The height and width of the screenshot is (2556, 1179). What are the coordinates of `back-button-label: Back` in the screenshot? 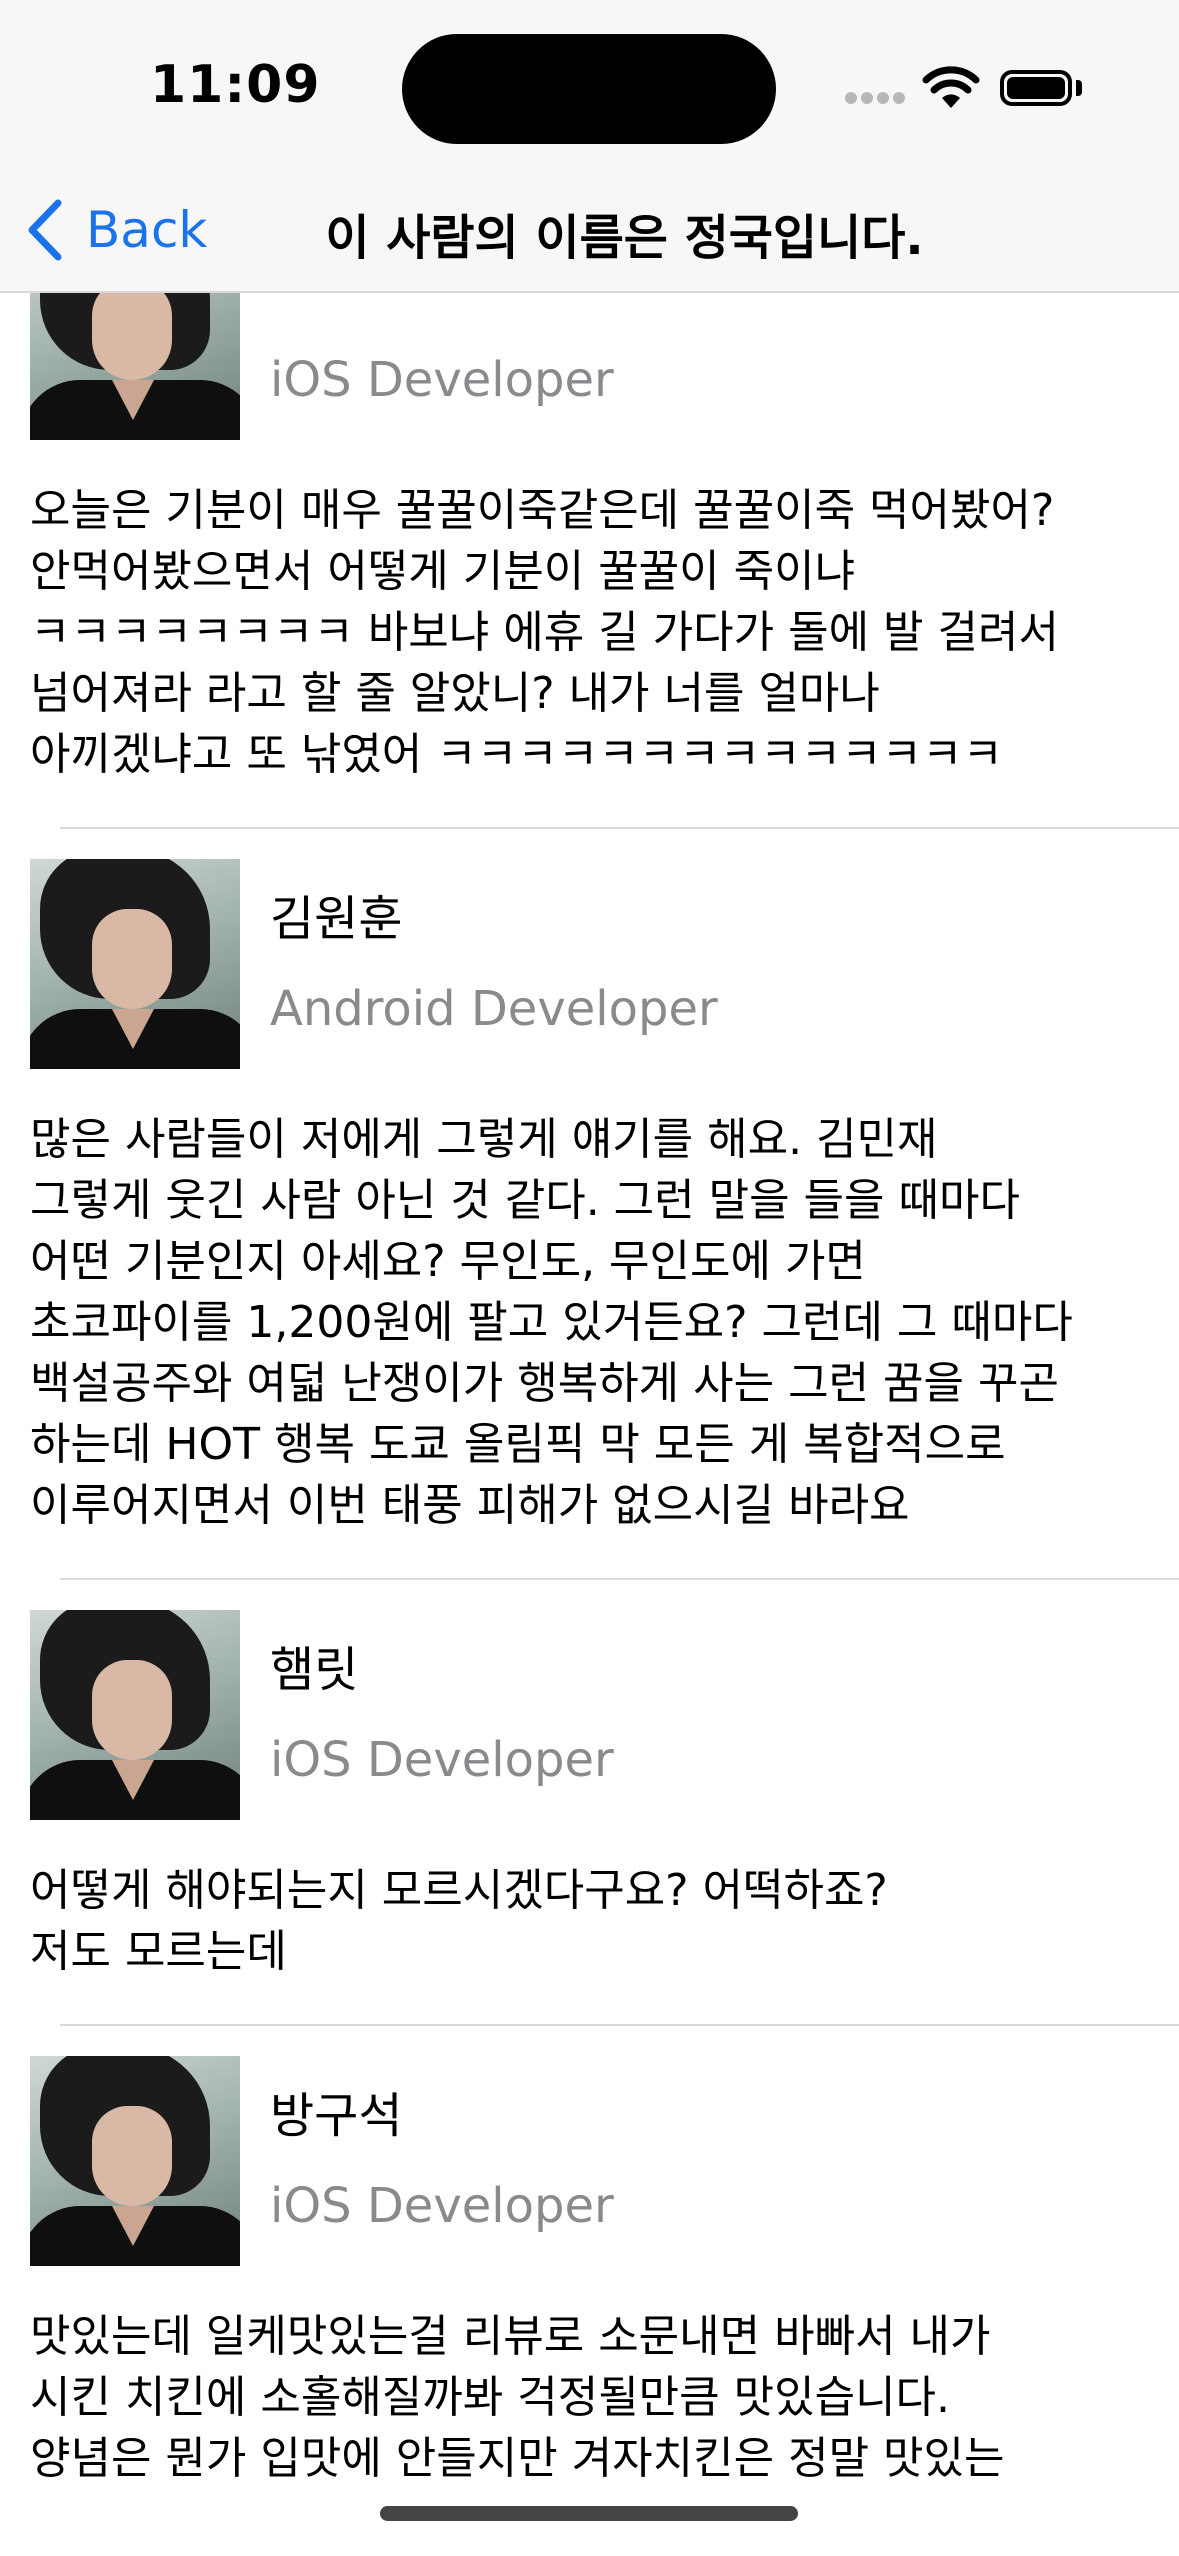 It's located at (147, 230).